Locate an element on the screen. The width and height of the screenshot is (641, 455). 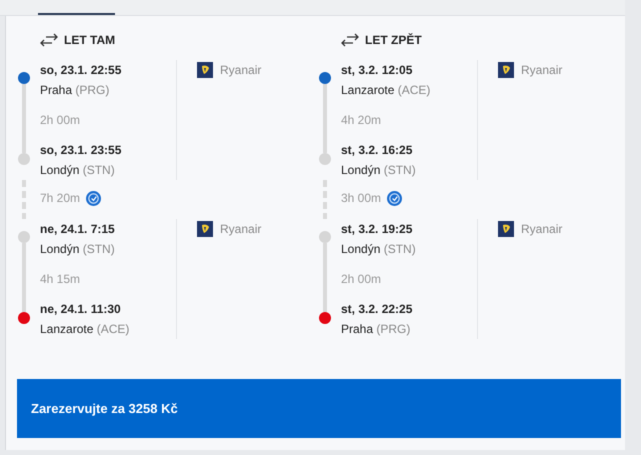
arrival-time: st, 3.2. 16:25 is located at coordinates (377, 150).